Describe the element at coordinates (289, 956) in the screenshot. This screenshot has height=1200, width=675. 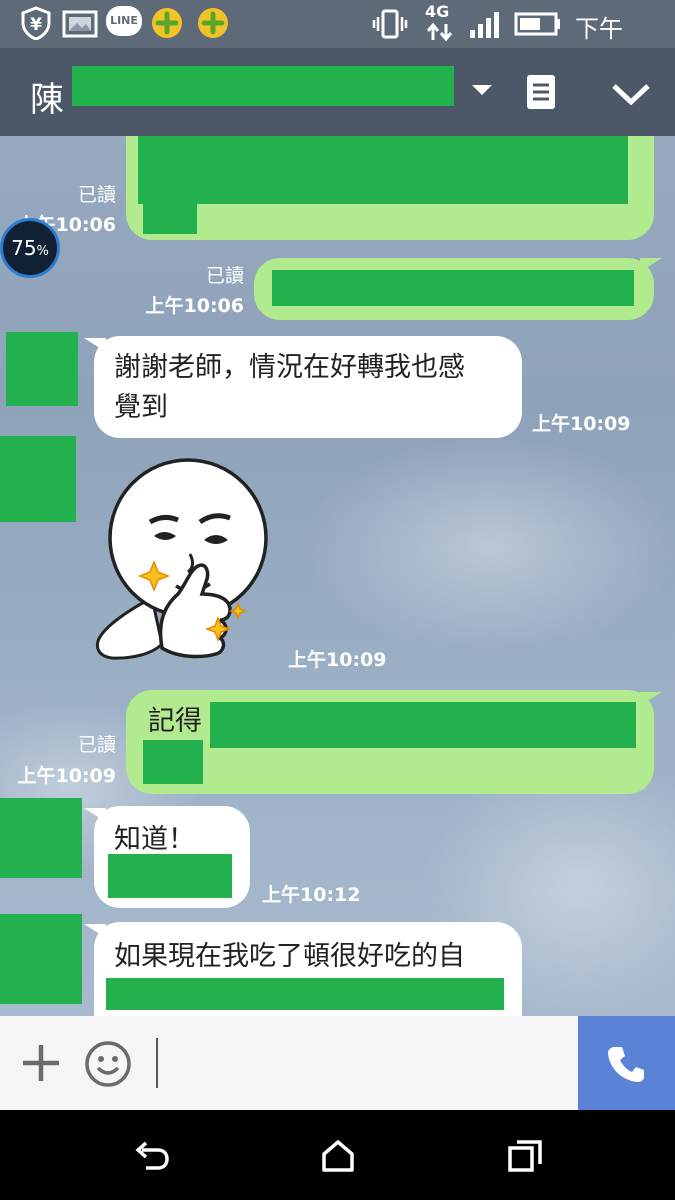
I see `message-text: 如果現在我吃了頓很好吃的自` at that location.